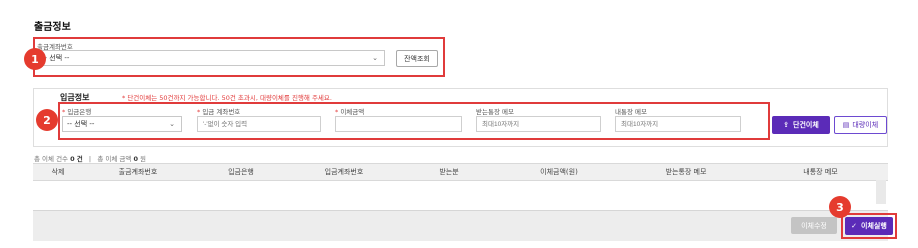 This screenshot has height=248, width=918. Describe the element at coordinates (52, 27) in the screenshot. I see `withdrawal-section-title: 출금정보` at that location.